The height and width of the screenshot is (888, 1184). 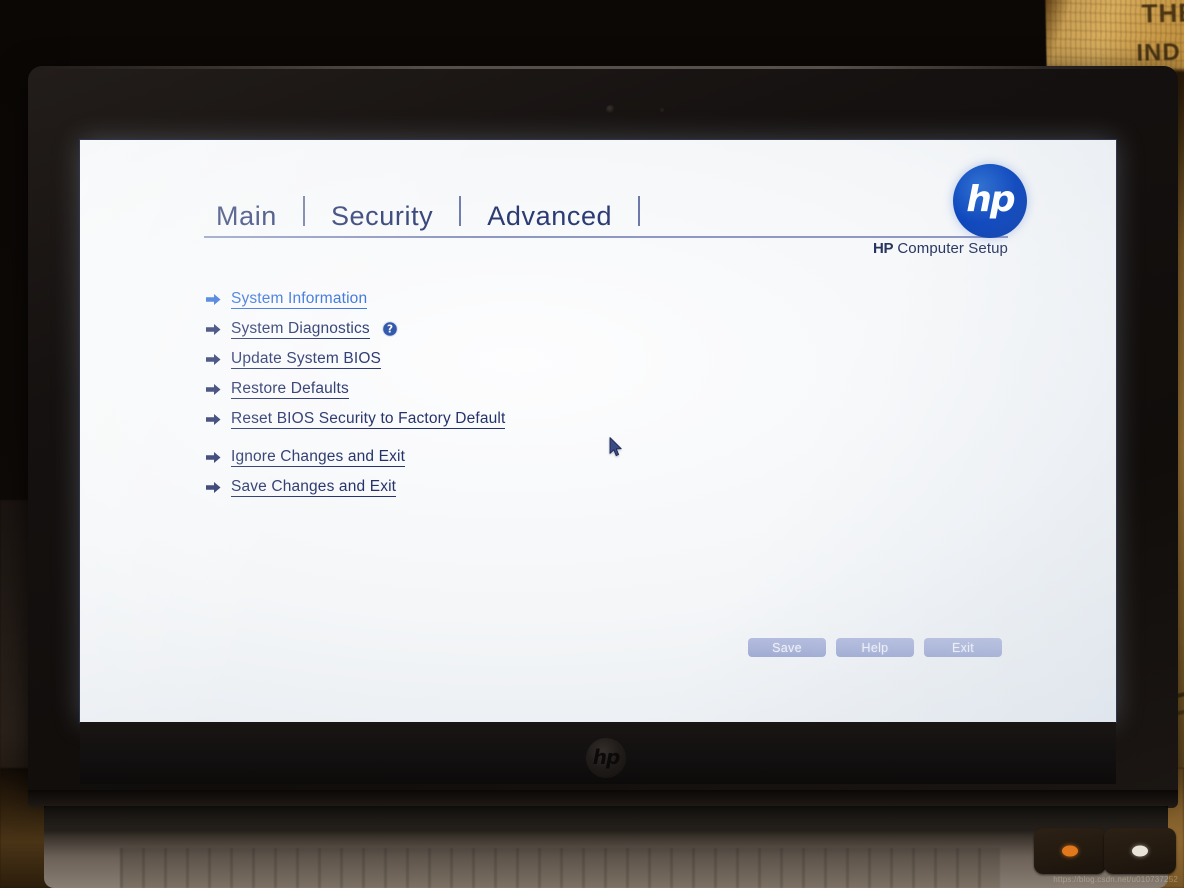 I want to click on setup-label-brand: HP, so click(x=883, y=248).